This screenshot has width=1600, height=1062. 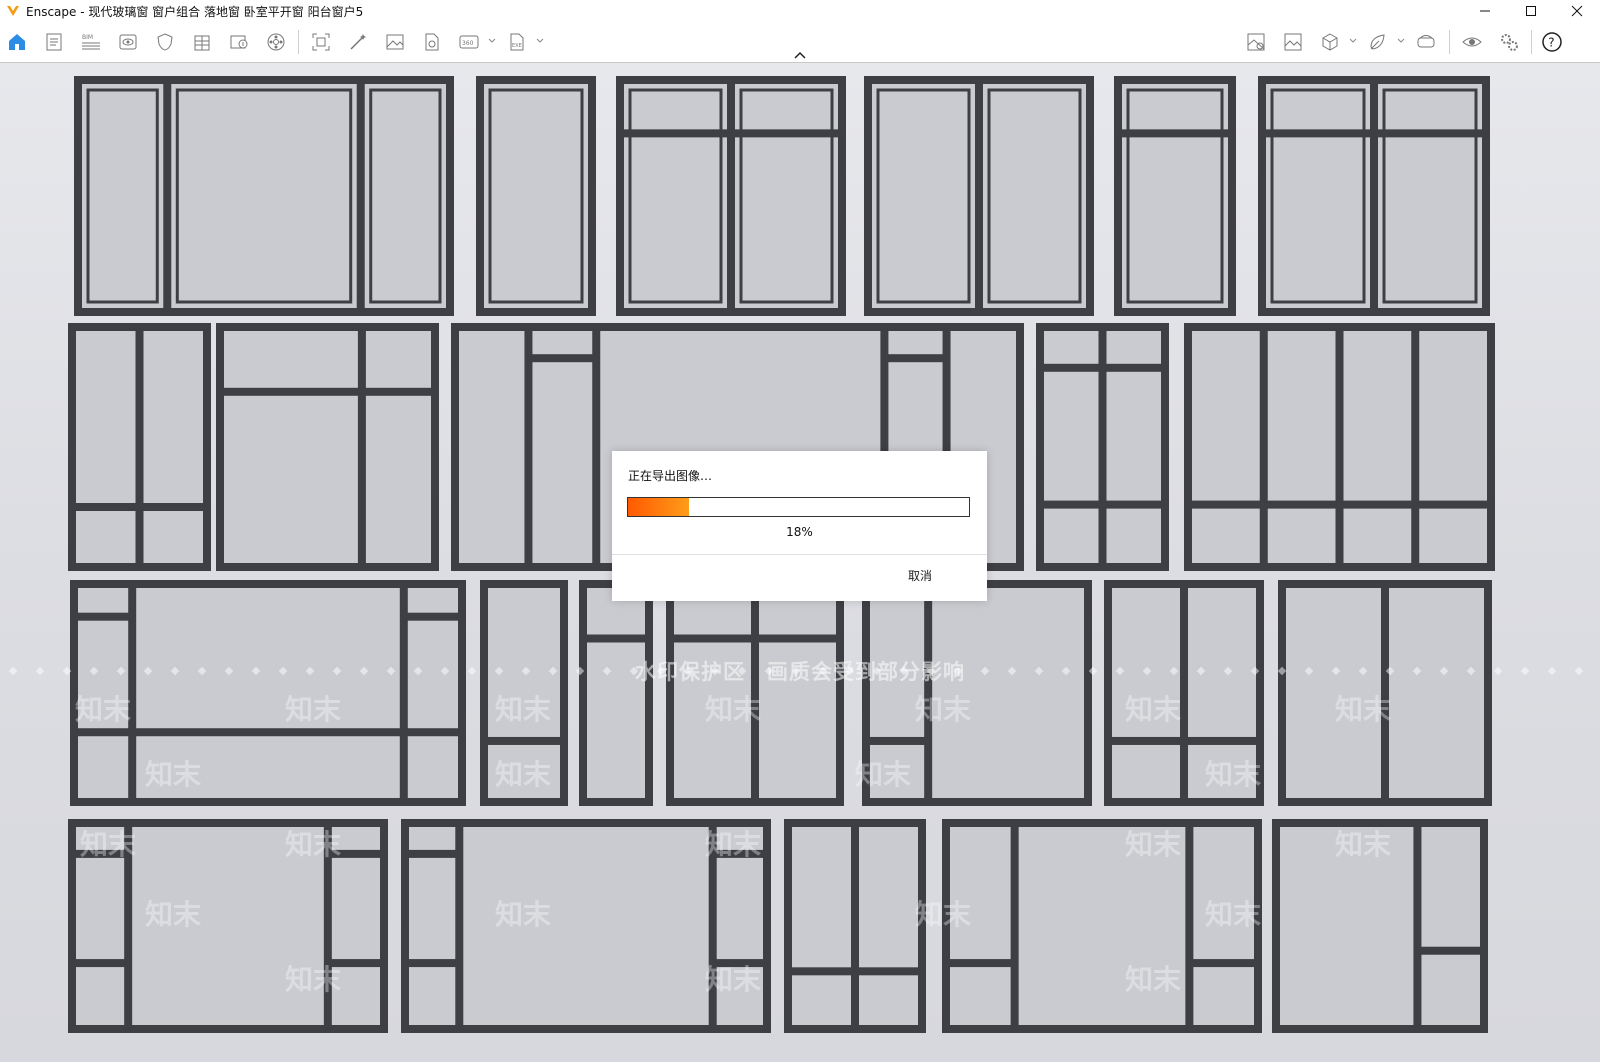 I want to click on document-icon, so click(x=432, y=42).